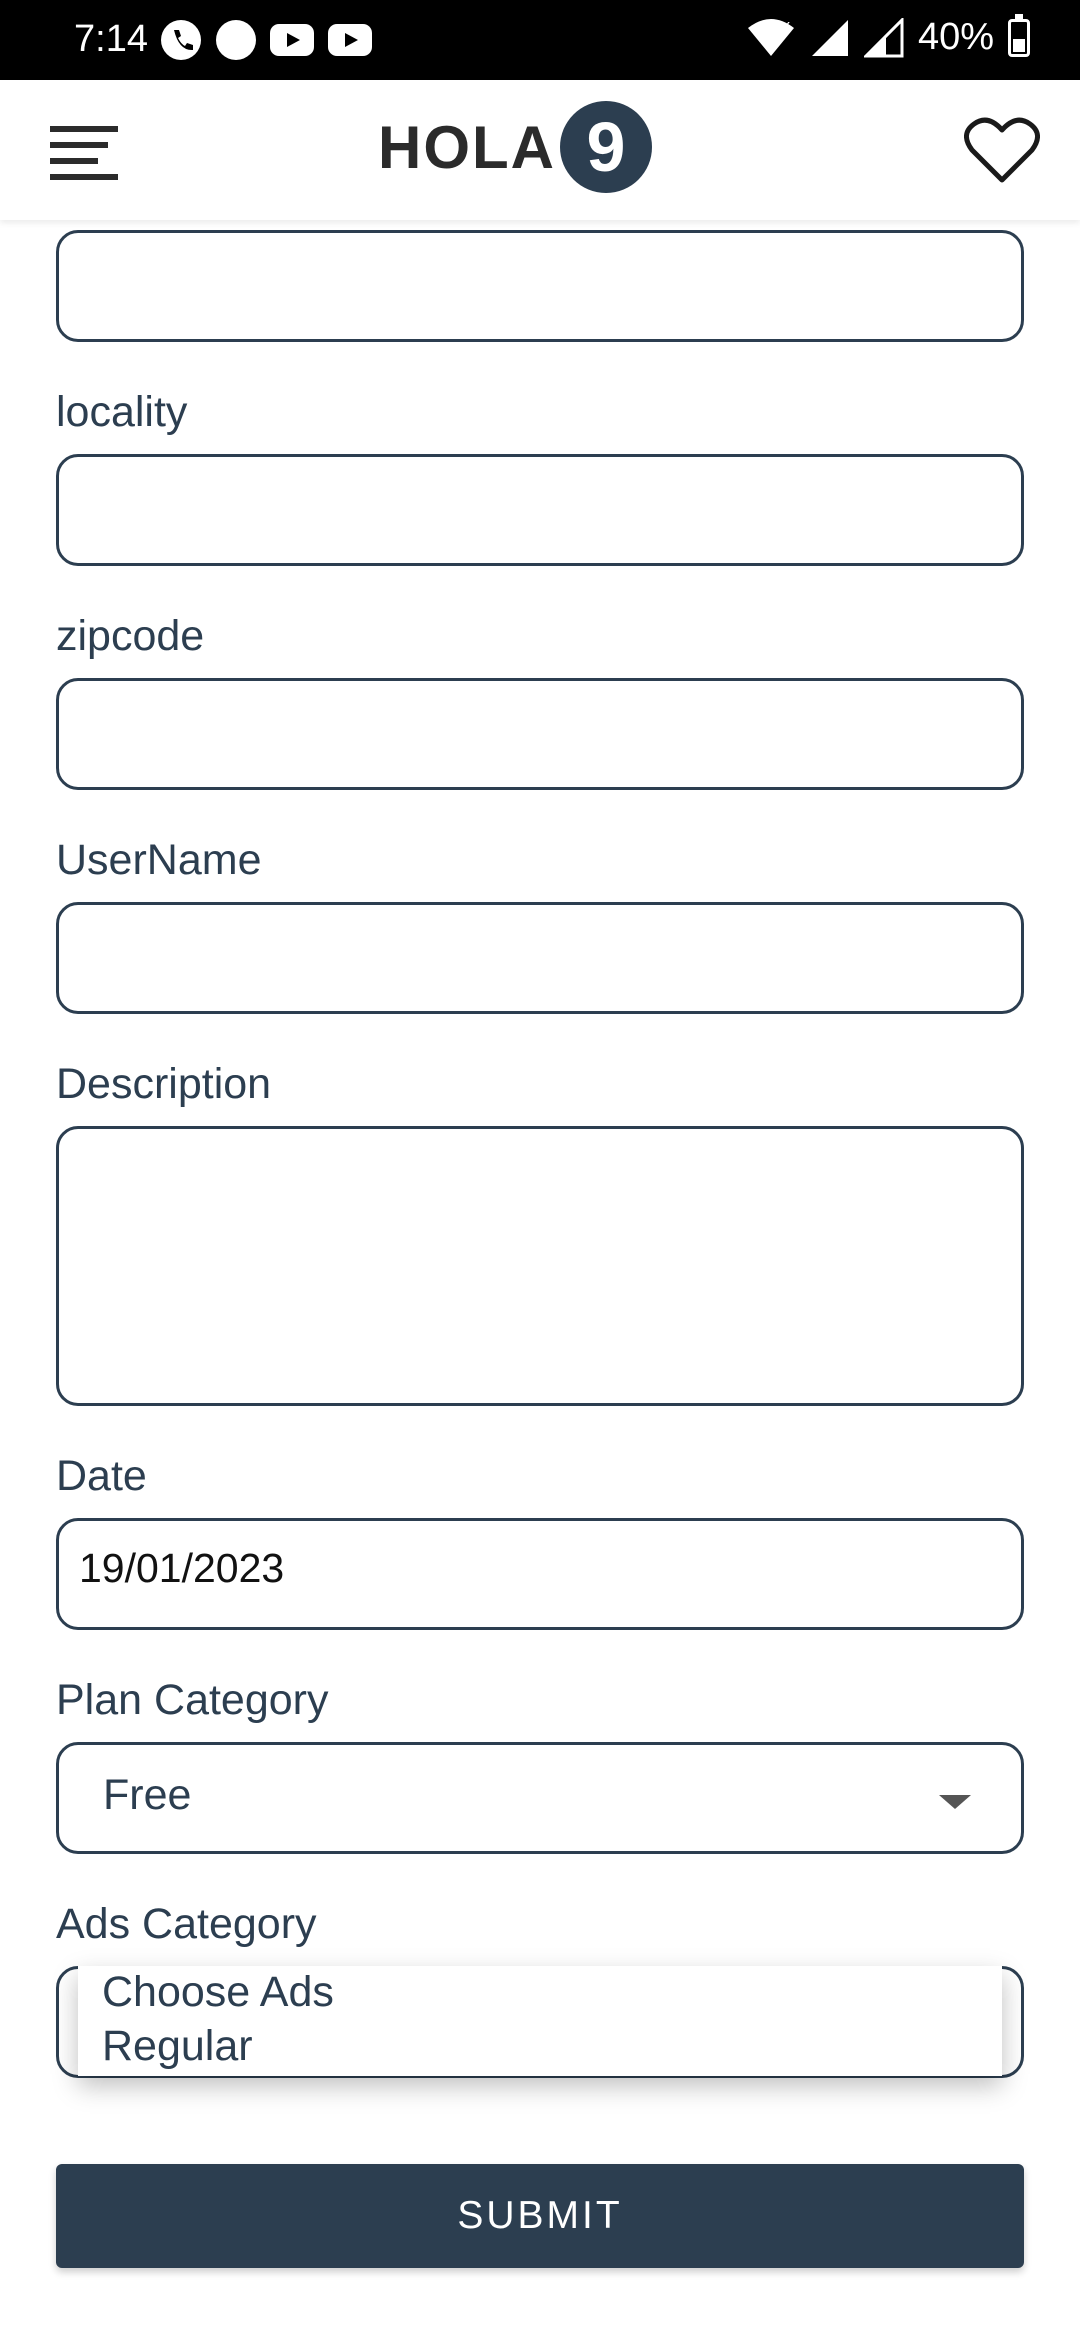  What do you see at coordinates (147, 1795) in the screenshot?
I see `plan-category-value: Free` at bounding box center [147, 1795].